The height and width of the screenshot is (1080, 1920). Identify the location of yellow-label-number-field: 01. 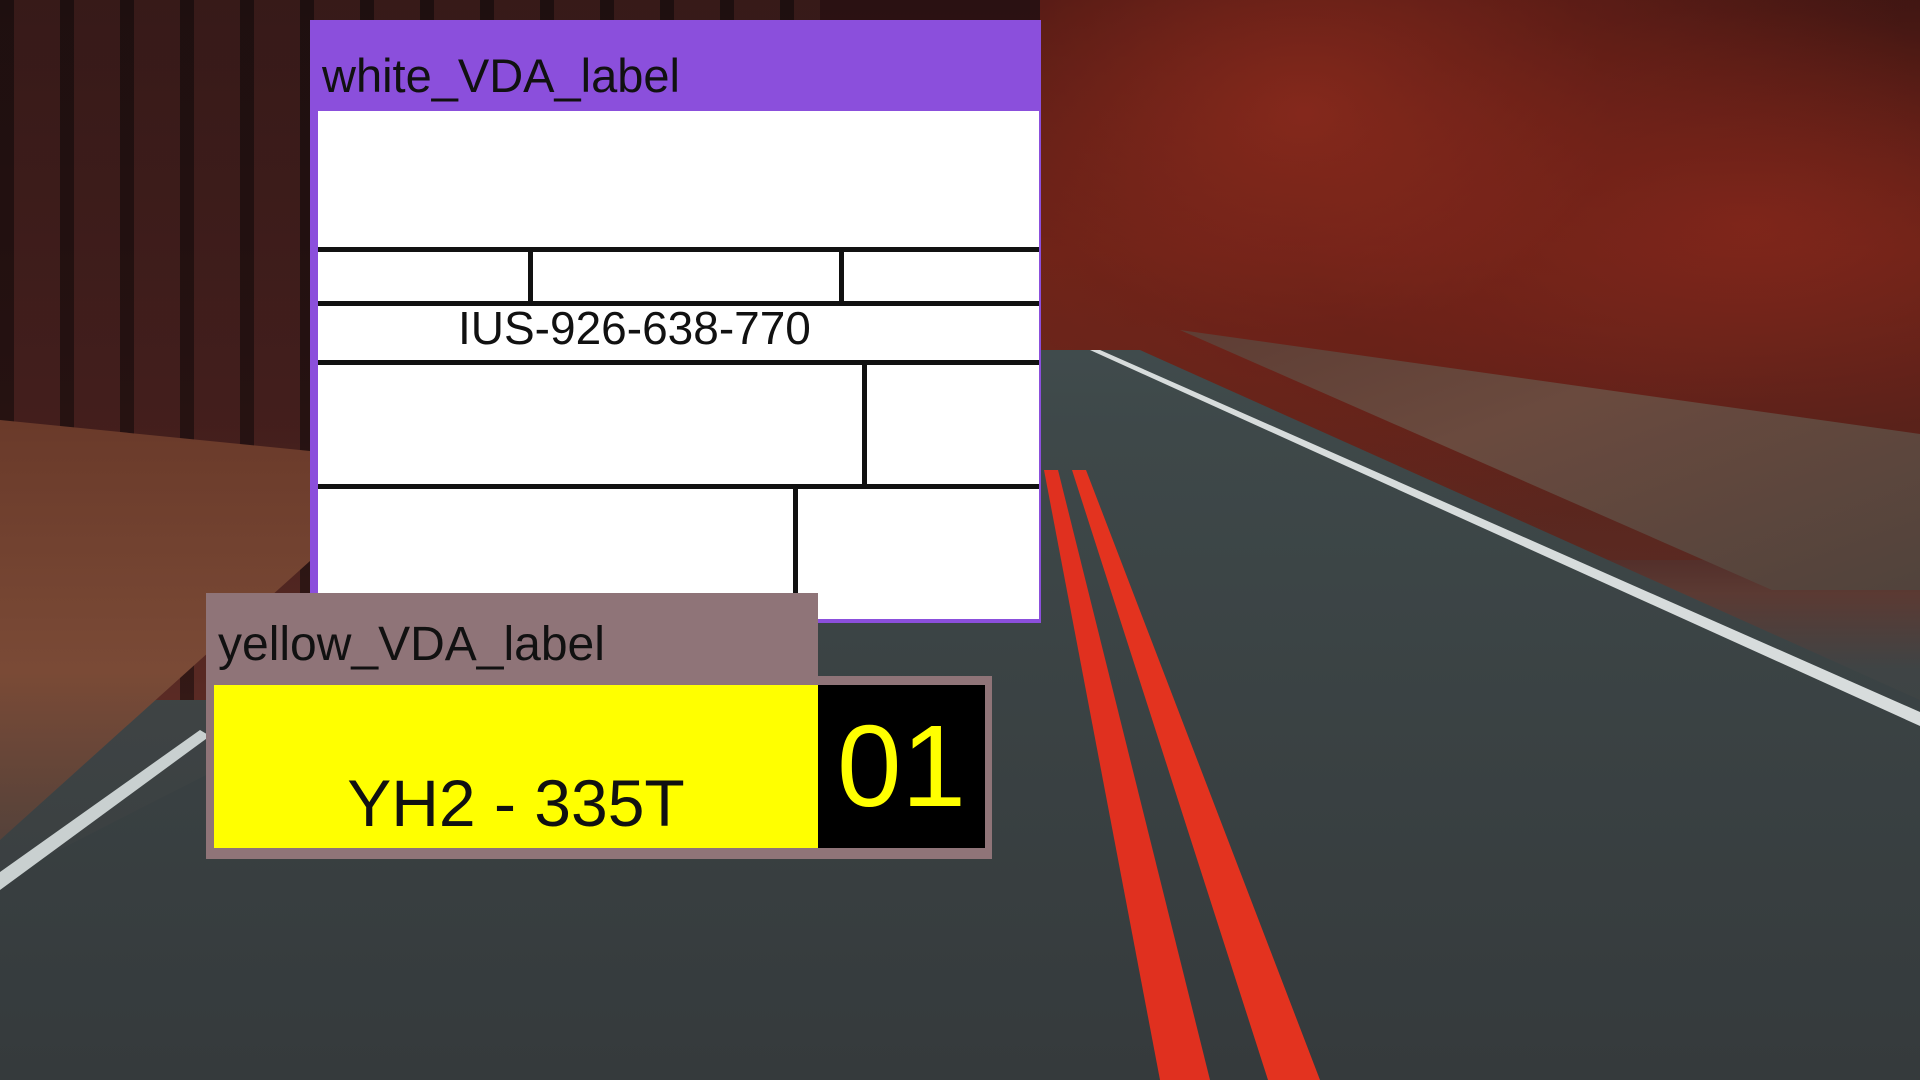
(901, 766).